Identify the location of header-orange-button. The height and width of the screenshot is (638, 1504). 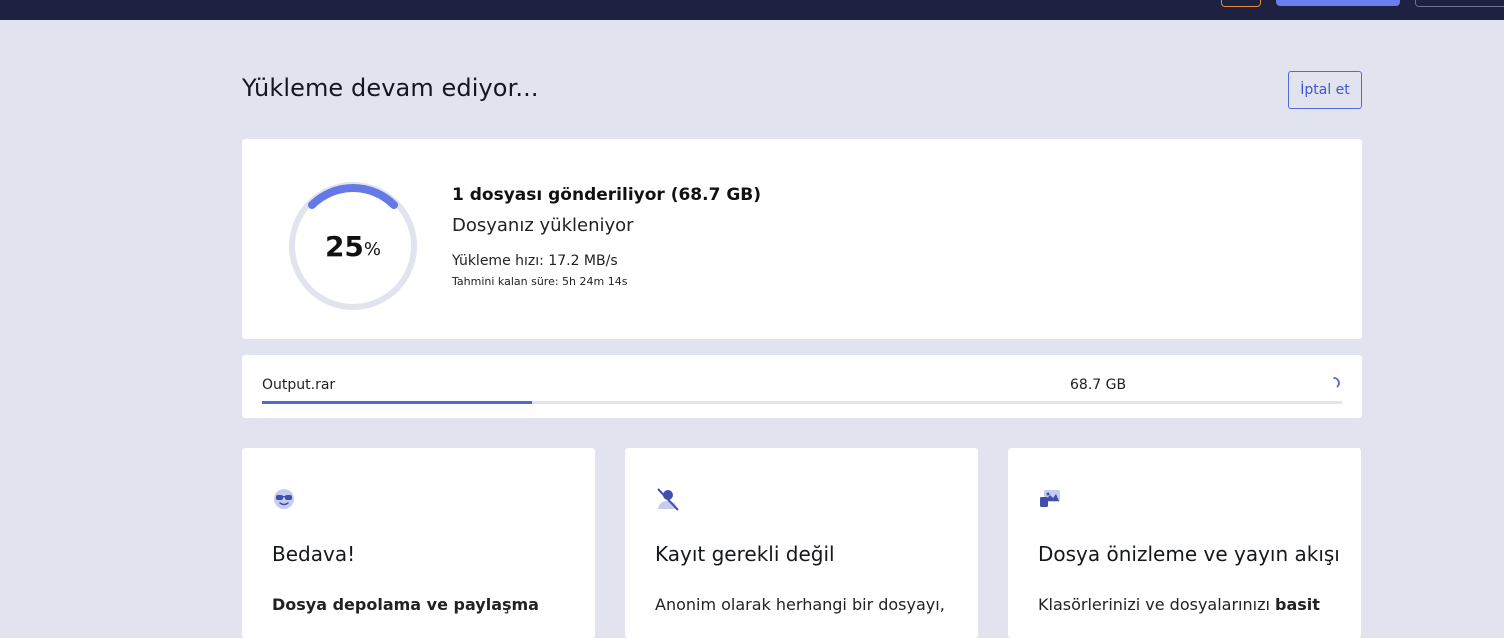
(1241, 3).